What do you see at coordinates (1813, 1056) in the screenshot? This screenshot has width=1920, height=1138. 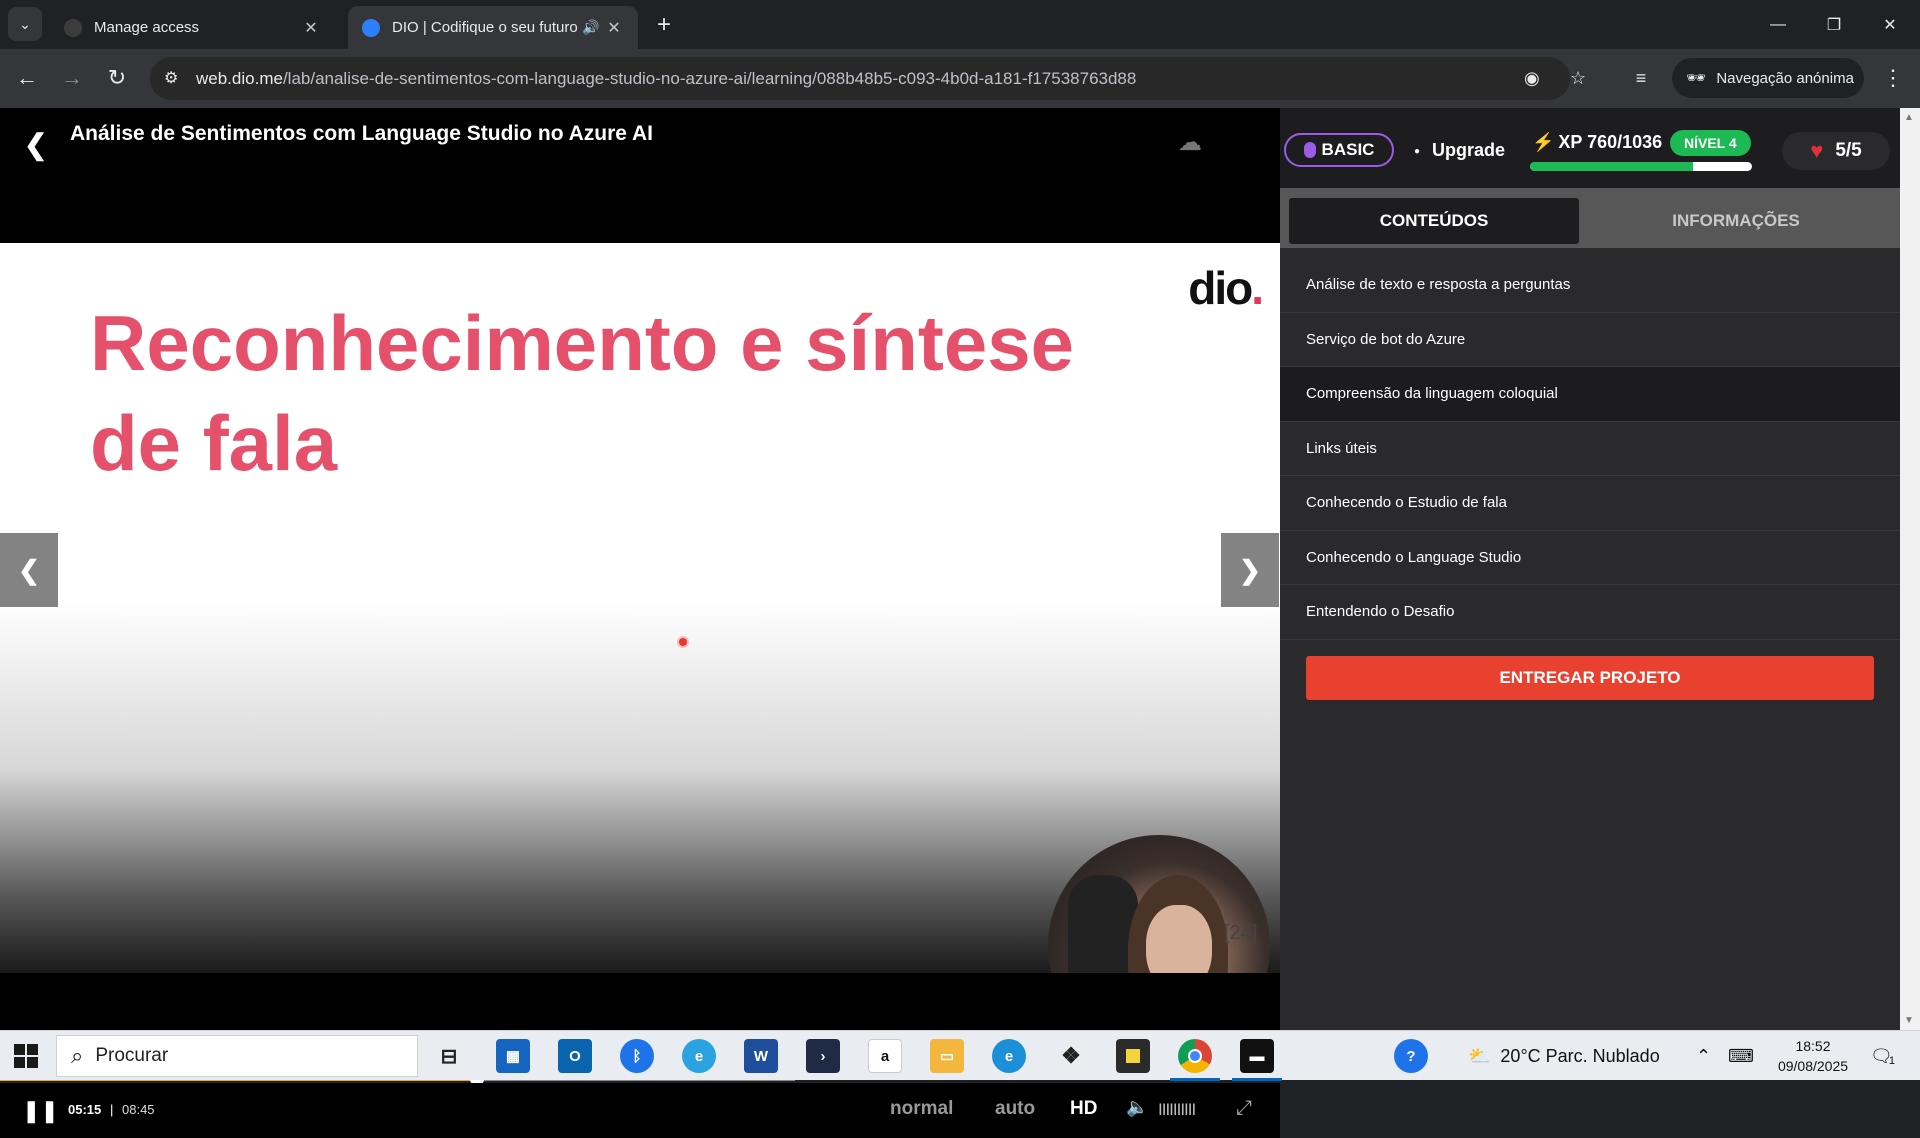 I see `taskbar-clock: 18:52 09/08/2025` at bounding box center [1813, 1056].